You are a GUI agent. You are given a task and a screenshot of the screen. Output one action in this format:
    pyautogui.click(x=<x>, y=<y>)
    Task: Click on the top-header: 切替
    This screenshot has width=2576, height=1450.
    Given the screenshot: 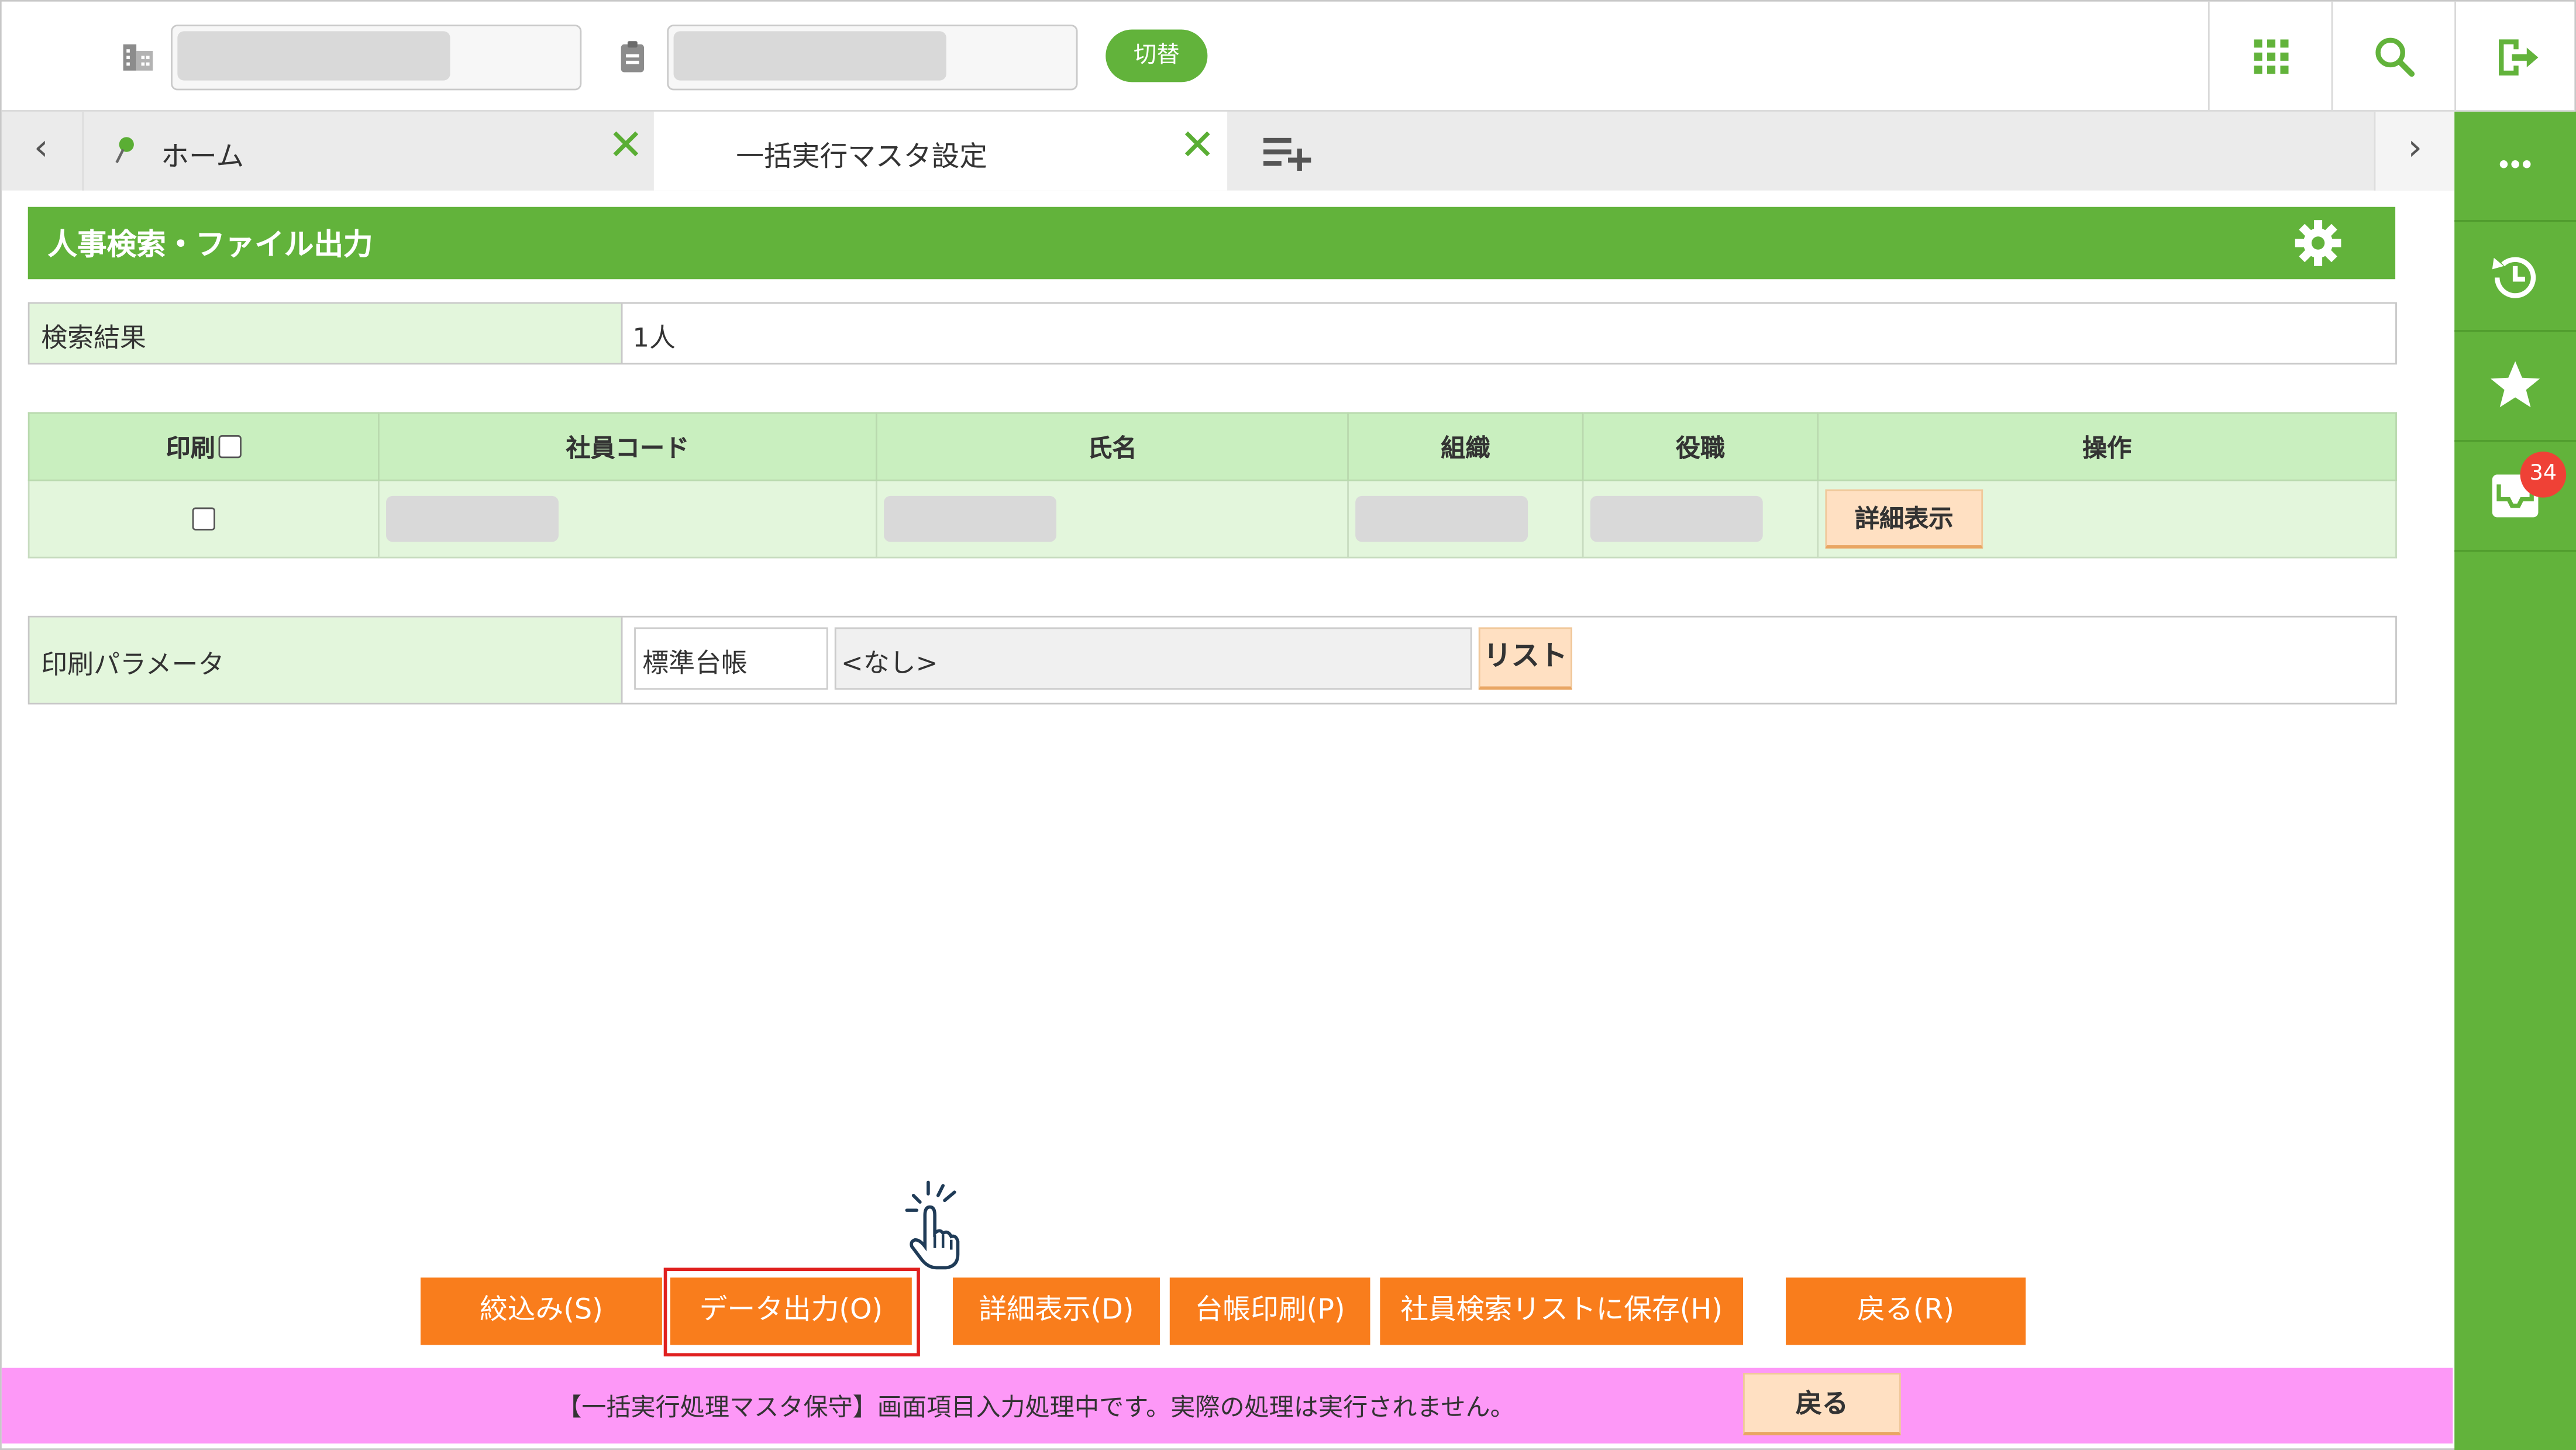 What is the action you would take?
    pyautogui.click(x=1288, y=57)
    